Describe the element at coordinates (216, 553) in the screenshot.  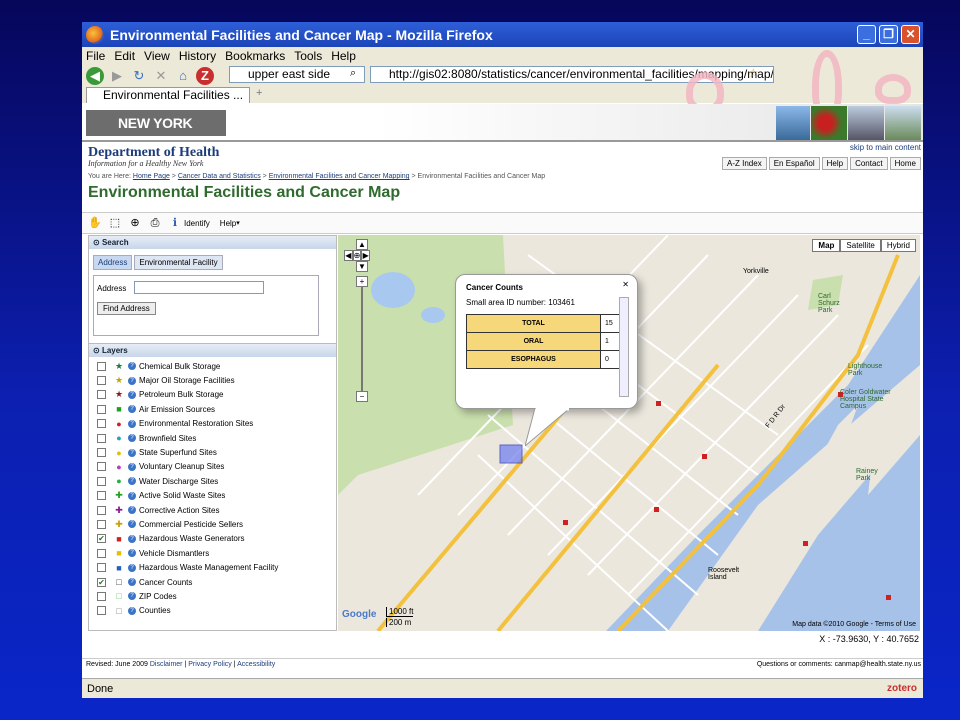
I see `layer-row: ■? Vehicle Dismantlers` at that location.